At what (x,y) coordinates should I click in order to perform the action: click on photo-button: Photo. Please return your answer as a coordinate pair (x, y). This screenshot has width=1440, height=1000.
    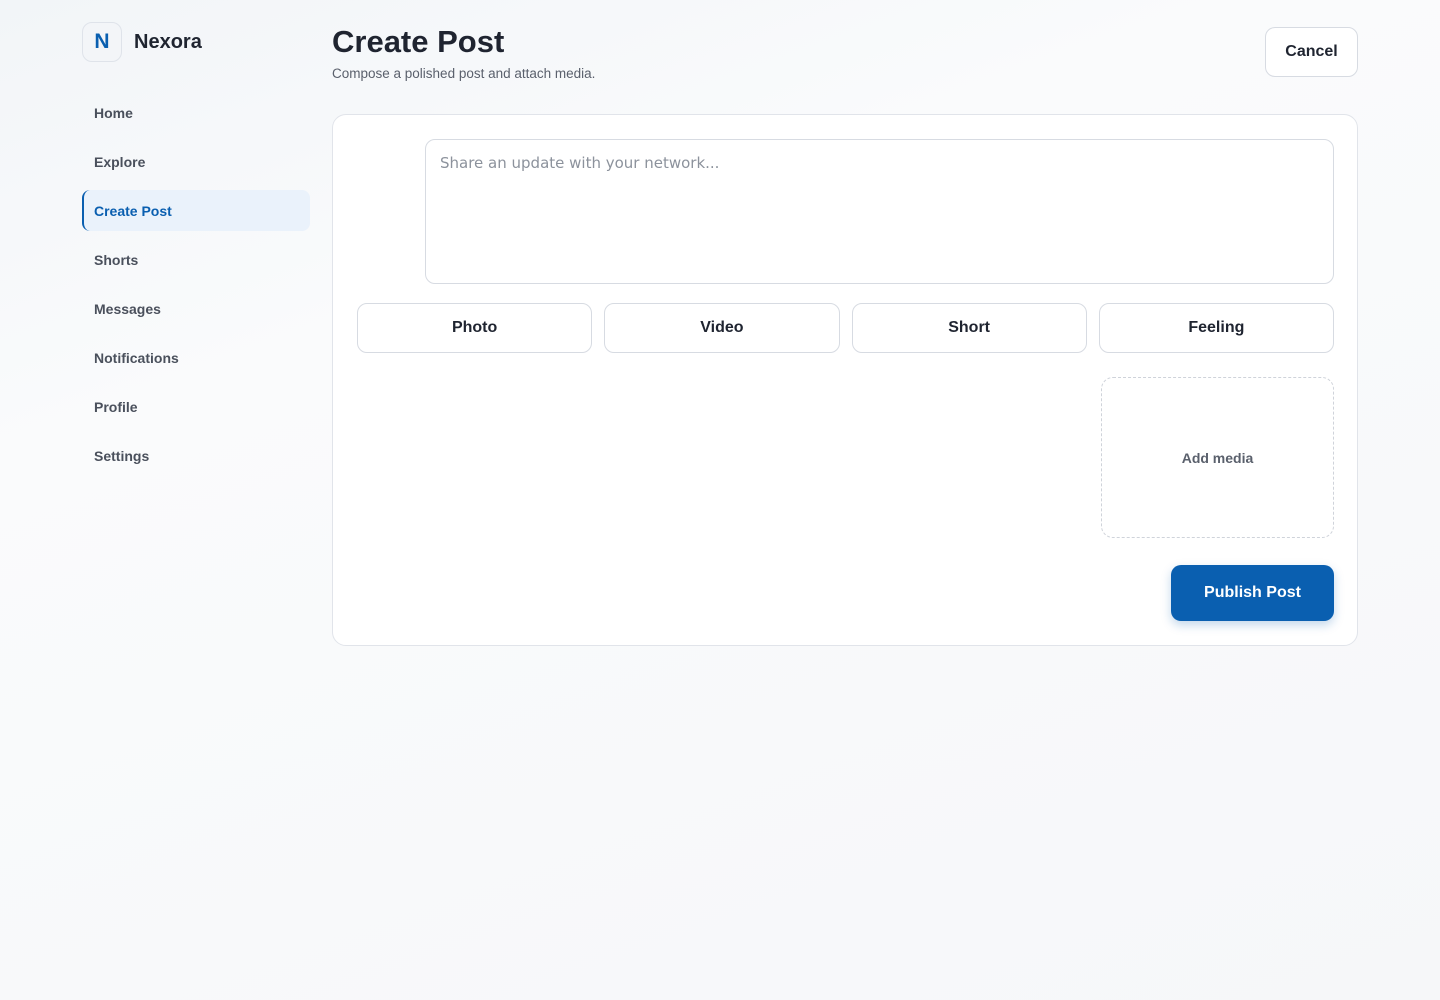
    Looking at the image, I should click on (475, 328).